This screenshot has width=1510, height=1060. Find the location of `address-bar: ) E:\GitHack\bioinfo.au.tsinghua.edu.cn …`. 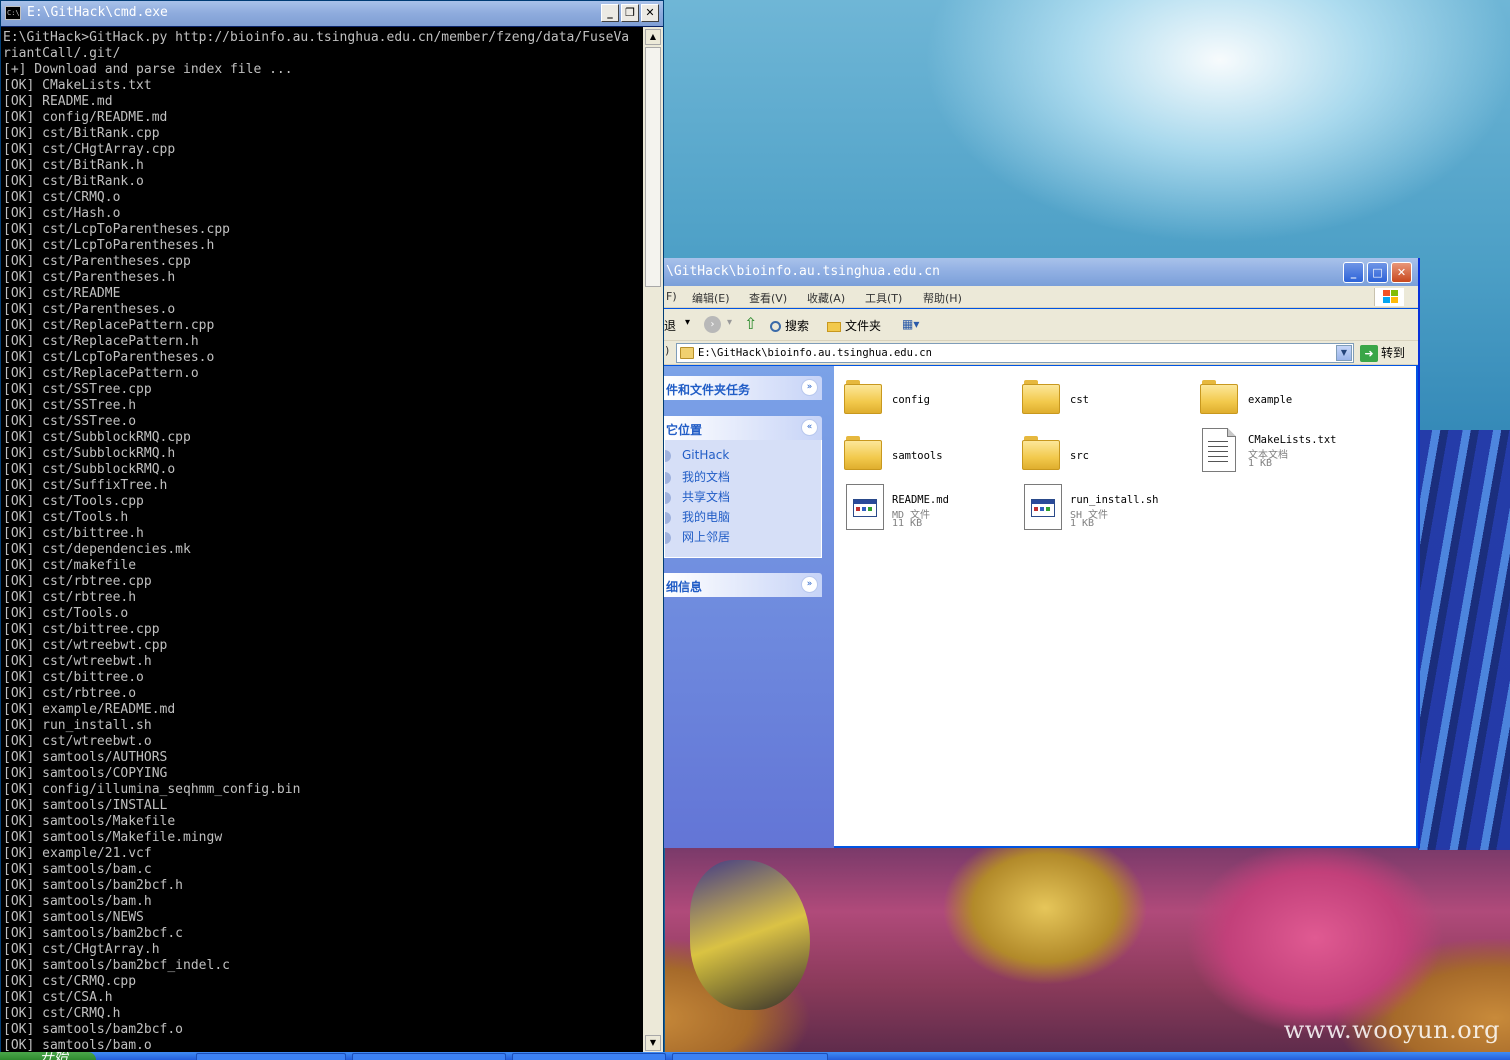

address-bar: ) E:\GitHack\bioinfo.au.tsinghua.edu.cn … is located at coordinates (1041, 353).